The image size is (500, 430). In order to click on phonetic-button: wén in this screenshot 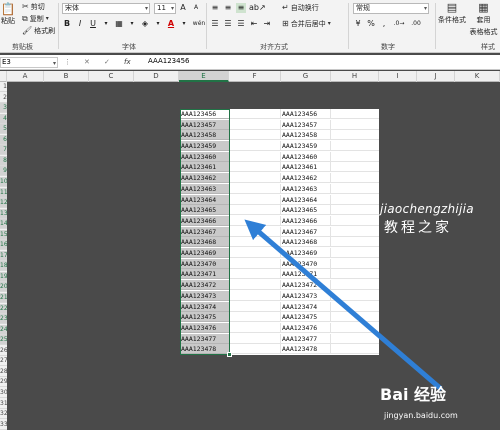, I will do `click(199, 24)`.